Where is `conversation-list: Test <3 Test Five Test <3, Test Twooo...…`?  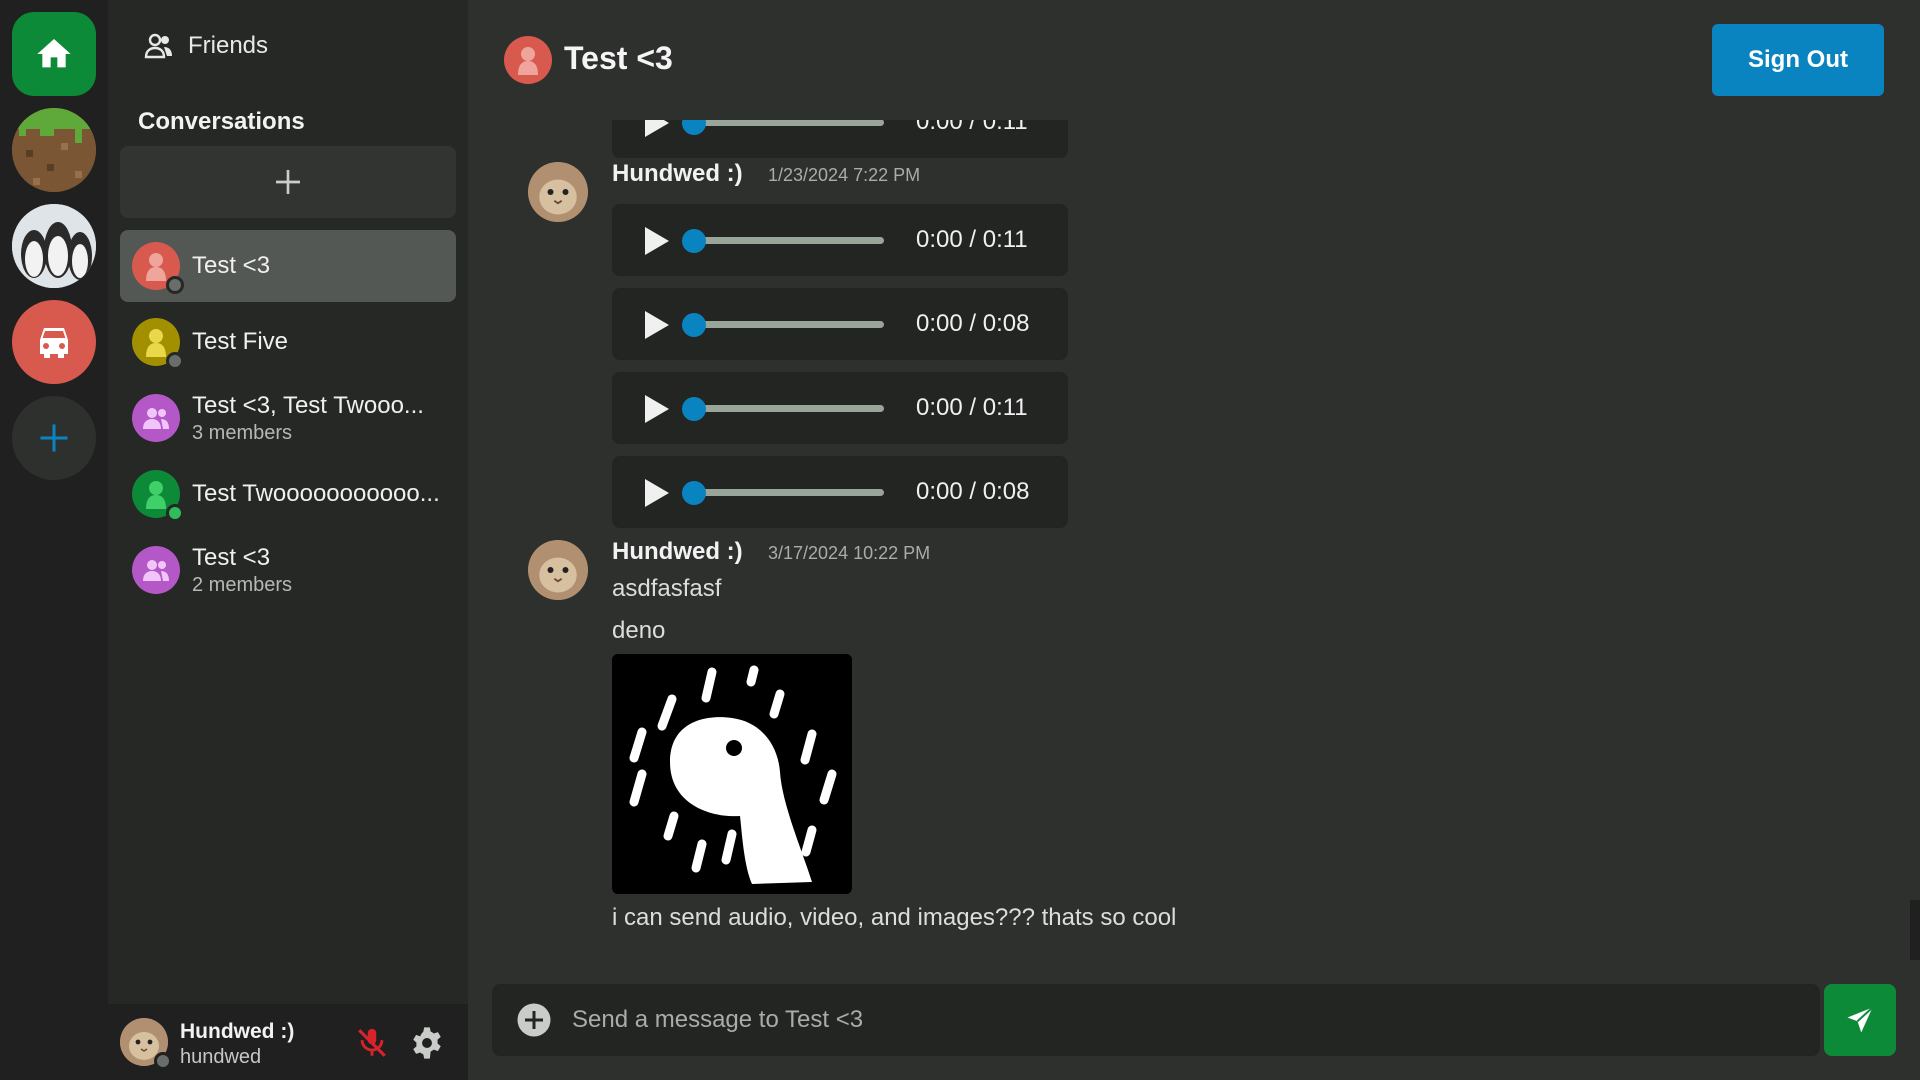 conversation-list: Test <3 Test Five Test <3, Test Twooo...… is located at coordinates (288, 420).